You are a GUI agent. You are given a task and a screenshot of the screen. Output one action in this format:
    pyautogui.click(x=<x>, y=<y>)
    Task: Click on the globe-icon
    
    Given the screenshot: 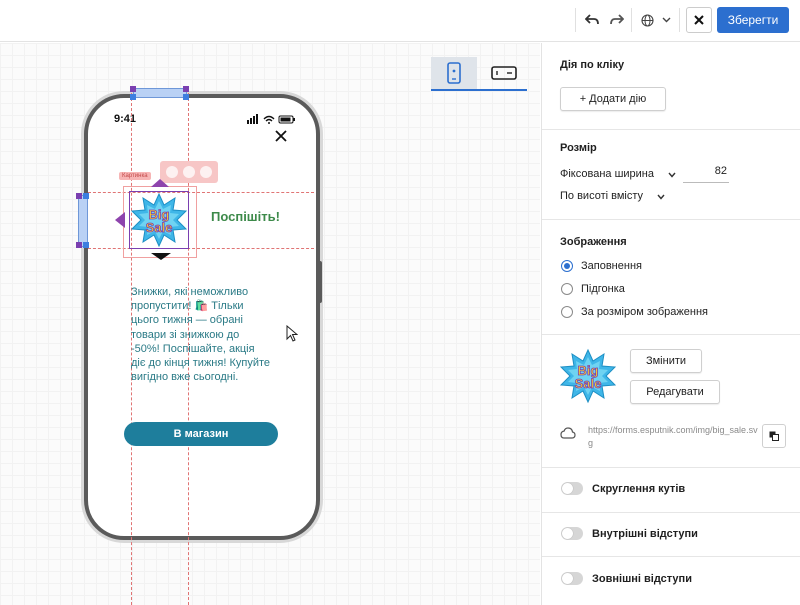 What is the action you would take?
    pyautogui.click(x=647, y=20)
    